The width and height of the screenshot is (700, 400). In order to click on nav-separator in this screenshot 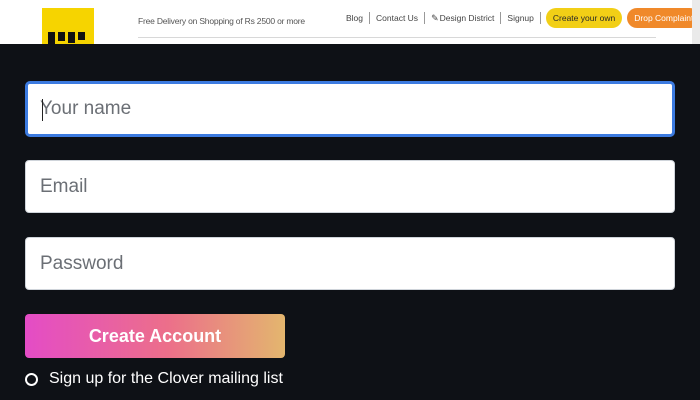, I will do `click(540, 18)`.